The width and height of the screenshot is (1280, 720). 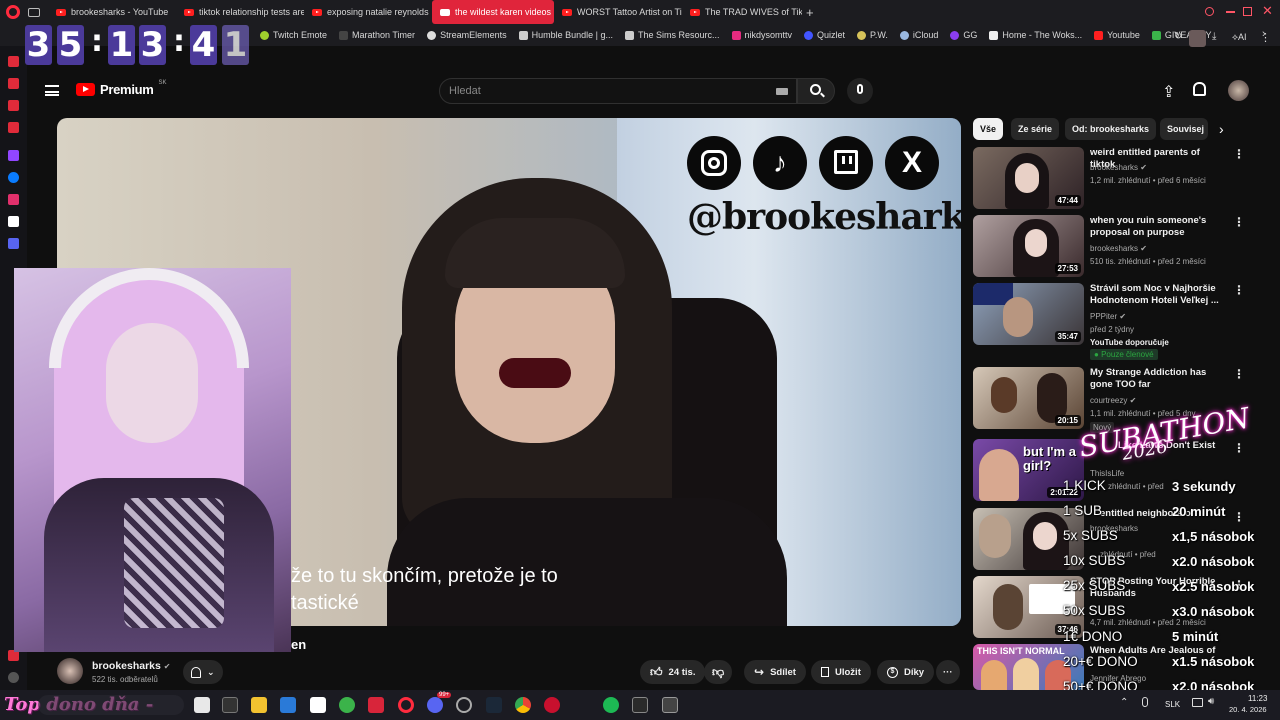 What do you see at coordinates (13, 243) in the screenshot?
I see `sidebar-discord-icon` at bounding box center [13, 243].